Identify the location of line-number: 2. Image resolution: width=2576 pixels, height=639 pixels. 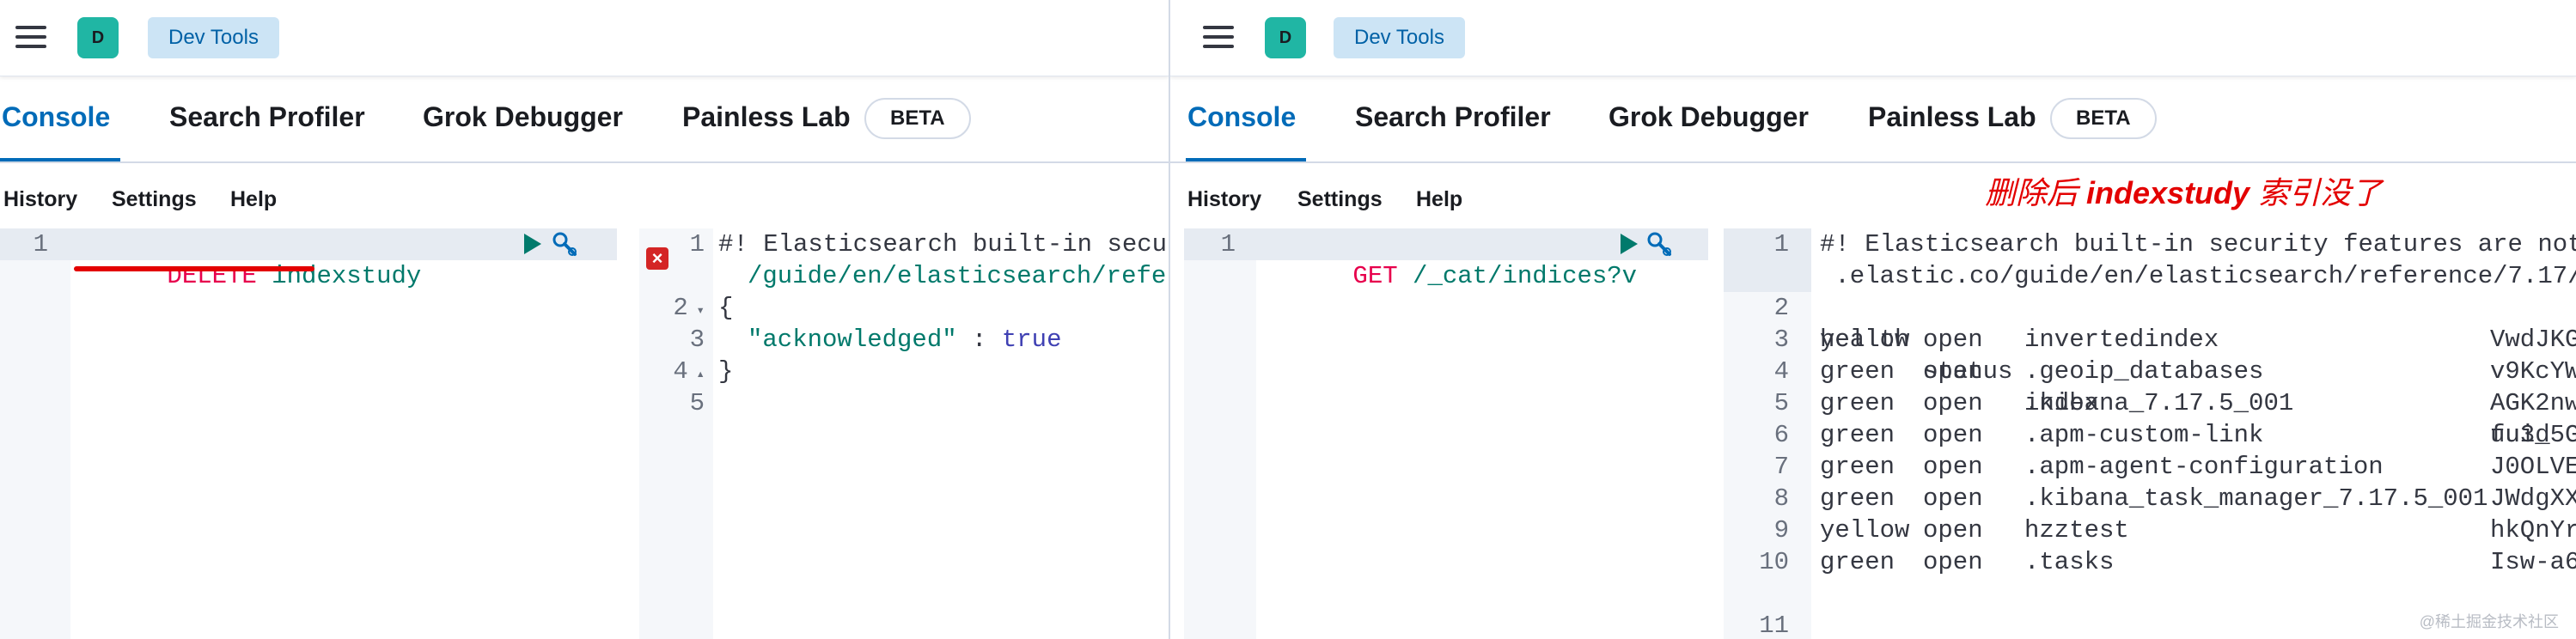
(1781, 308).